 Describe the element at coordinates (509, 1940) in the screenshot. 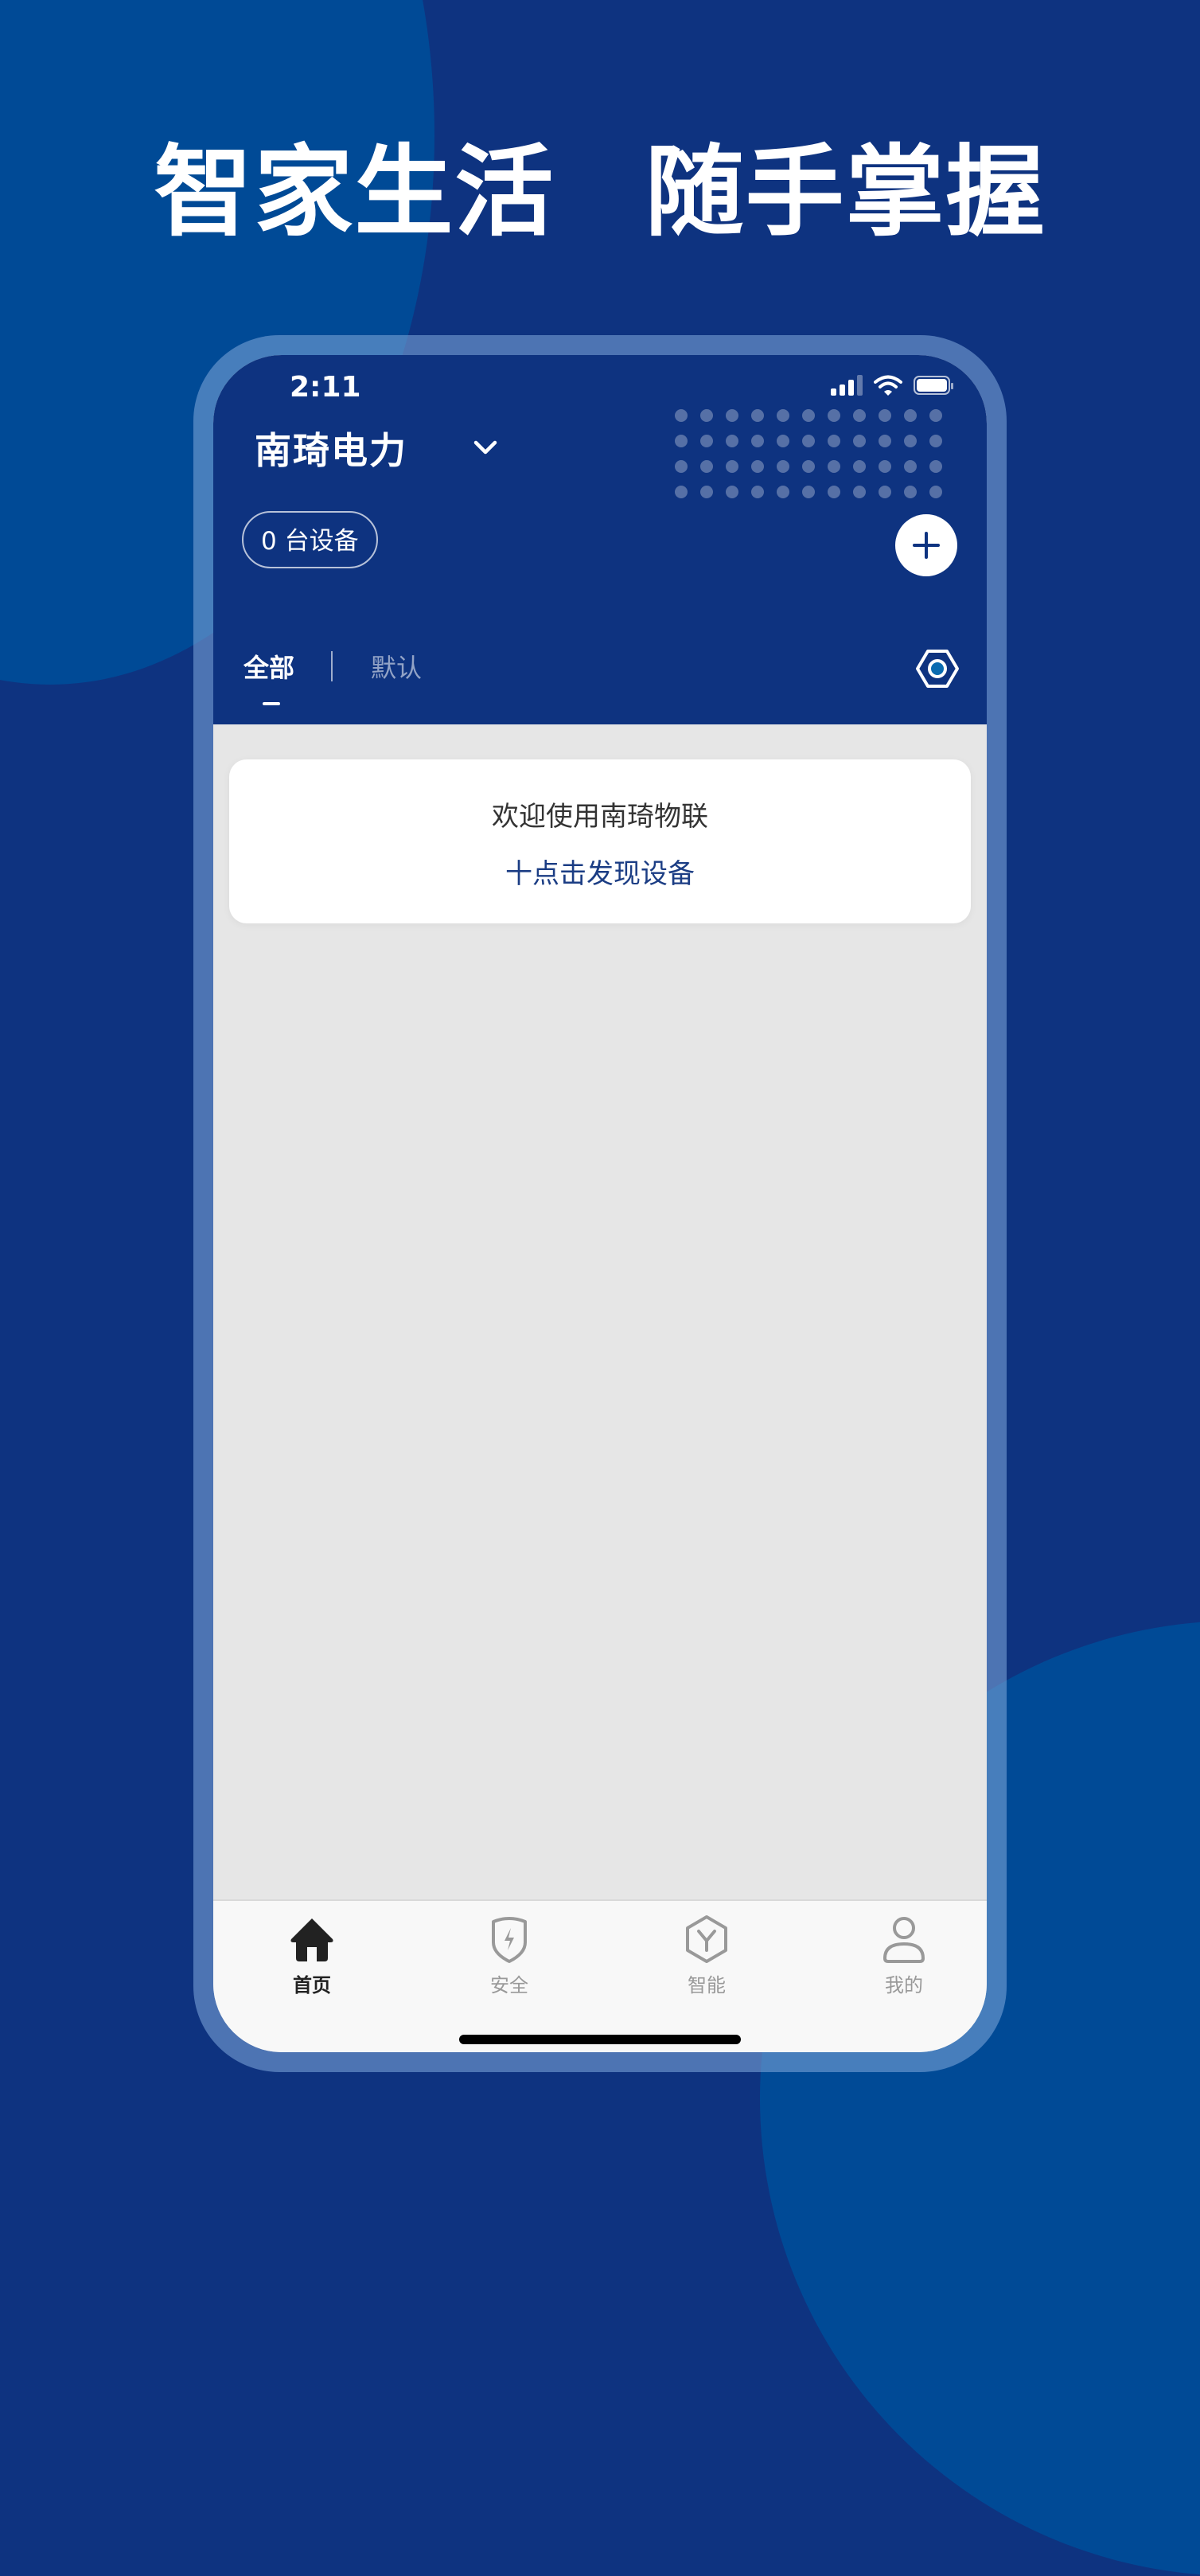

I see `shield-bolt-icon` at that location.